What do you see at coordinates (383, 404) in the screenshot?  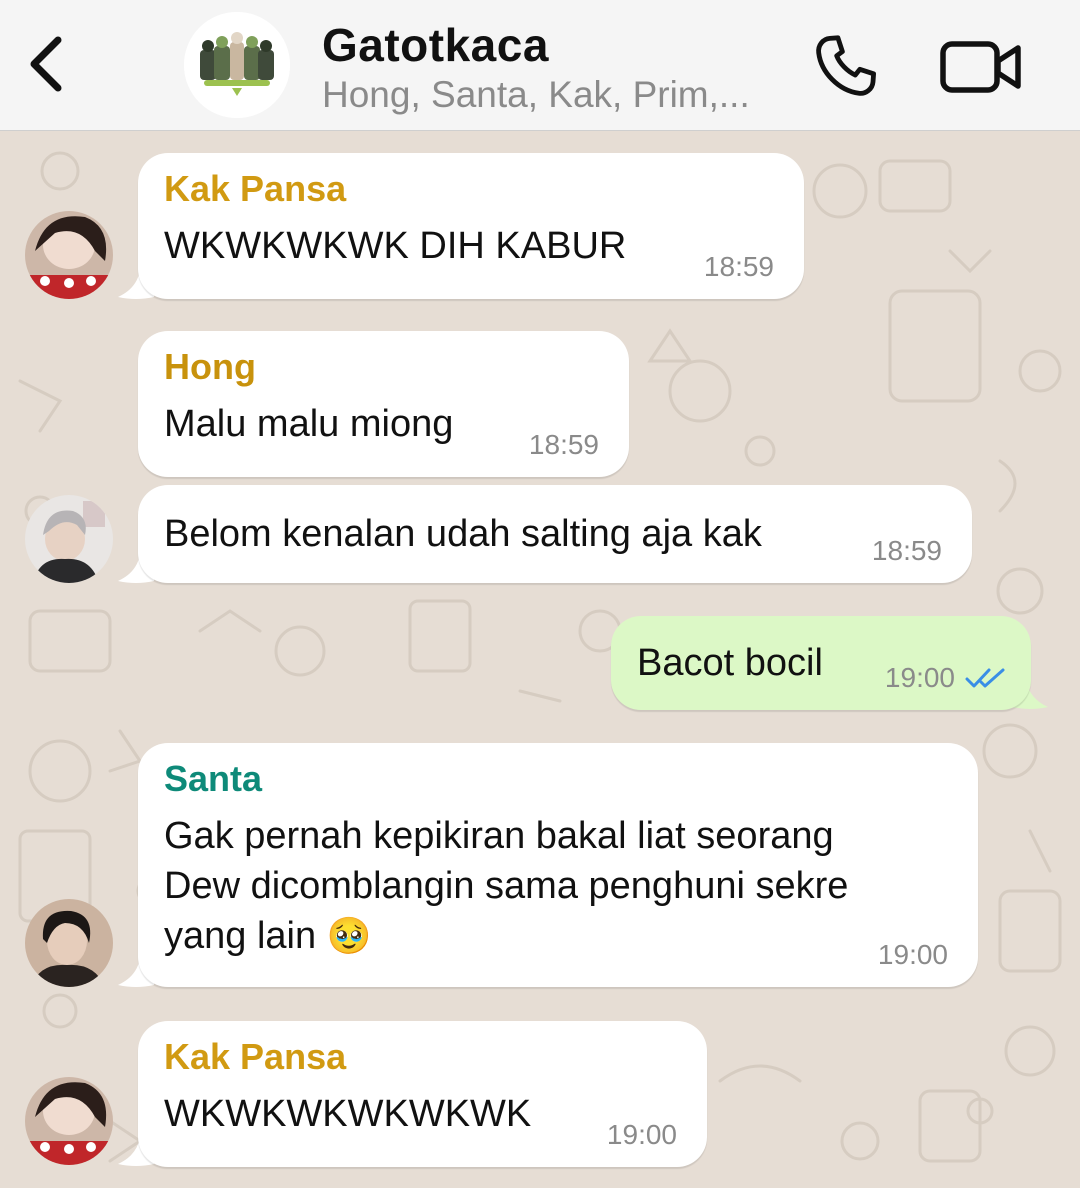 I see `message-bubble: Hong Malu malu miong 18:59` at bounding box center [383, 404].